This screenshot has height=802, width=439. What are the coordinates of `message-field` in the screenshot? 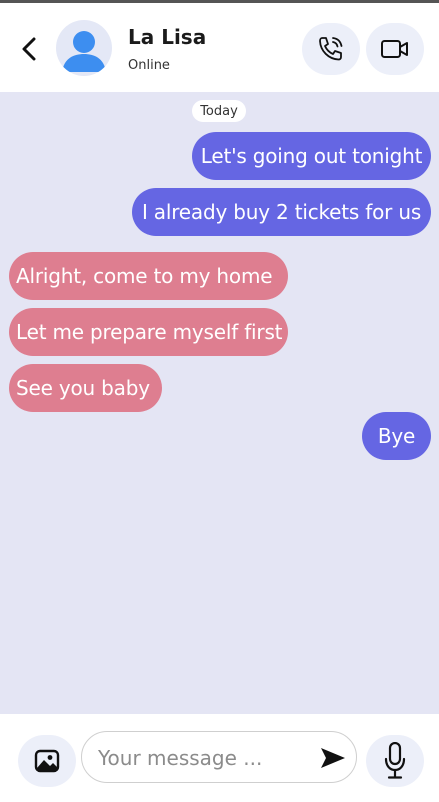 It's located at (219, 757).